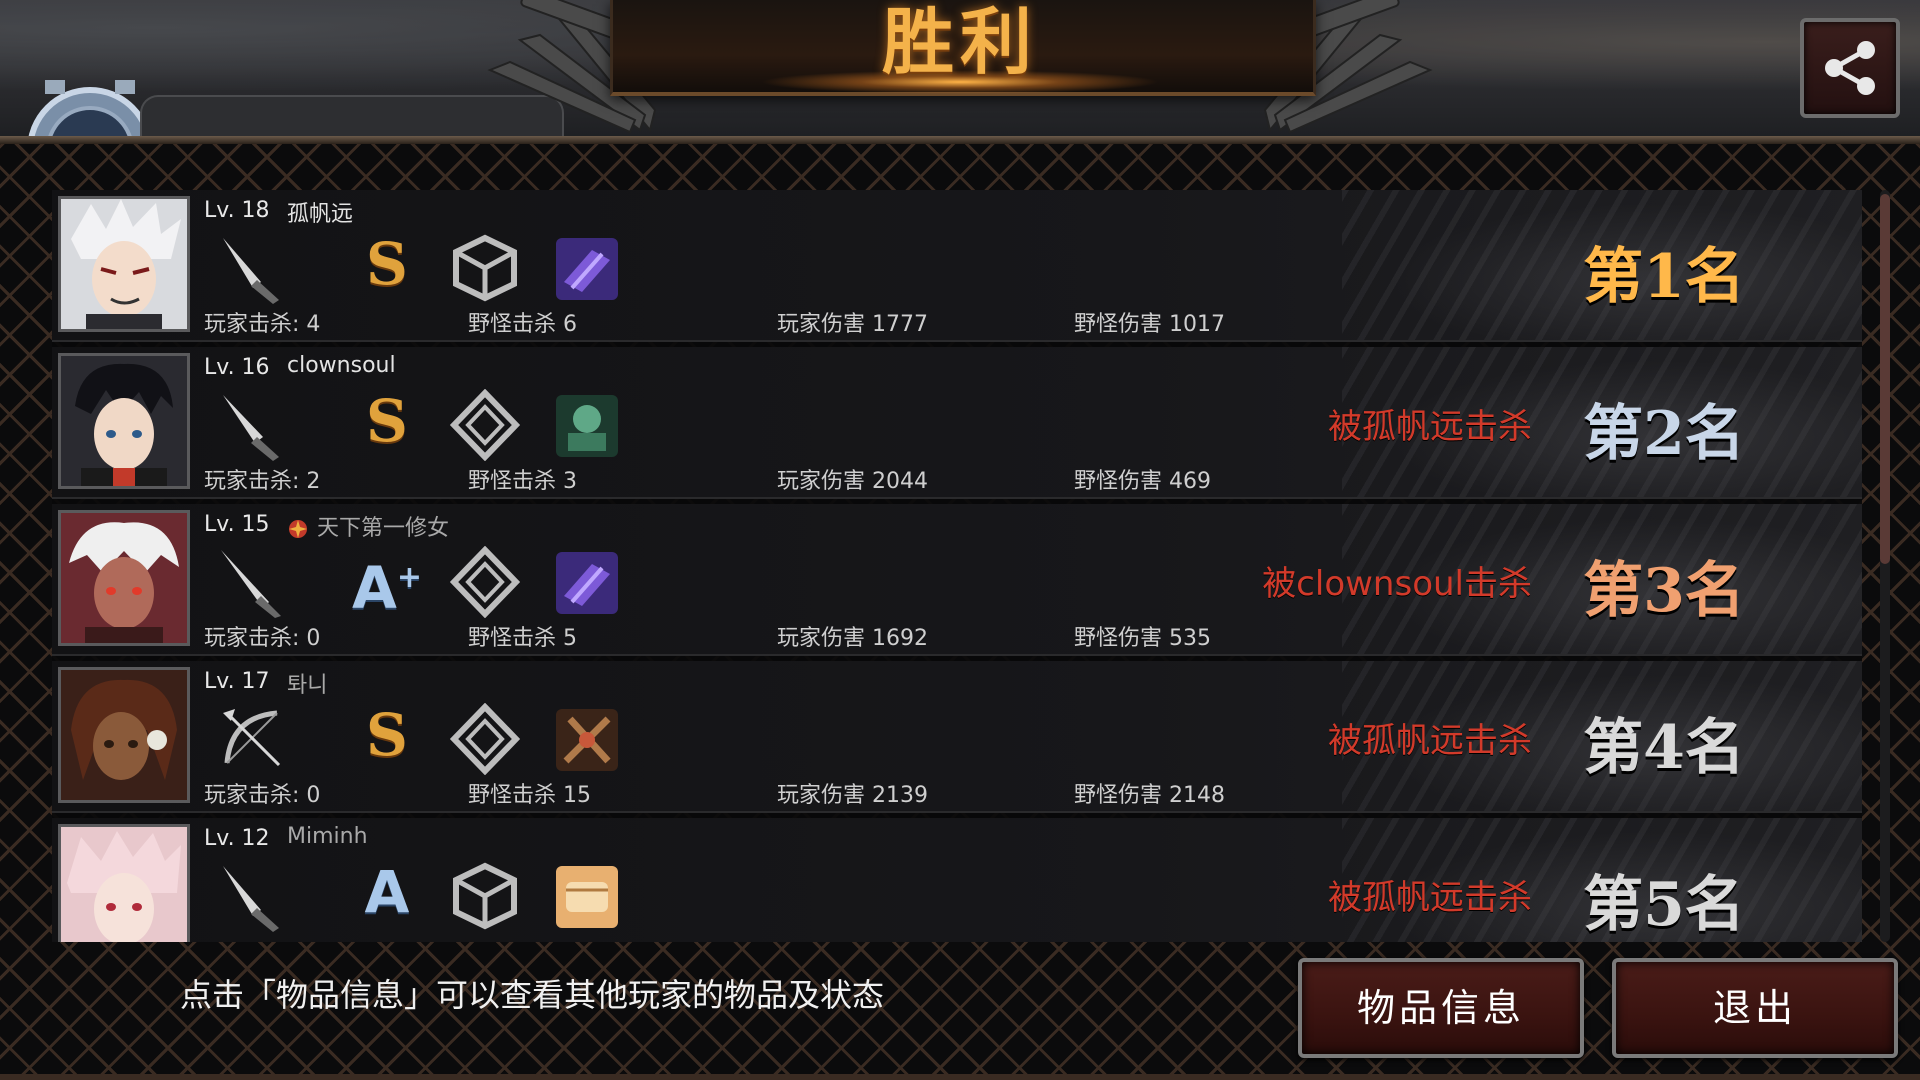 This screenshot has height=1080, width=1920. What do you see at coordinates (852, 795) in the screenshot?
I see `player-damage: 玩家伤害 2139` at bounding box center [852, 795].